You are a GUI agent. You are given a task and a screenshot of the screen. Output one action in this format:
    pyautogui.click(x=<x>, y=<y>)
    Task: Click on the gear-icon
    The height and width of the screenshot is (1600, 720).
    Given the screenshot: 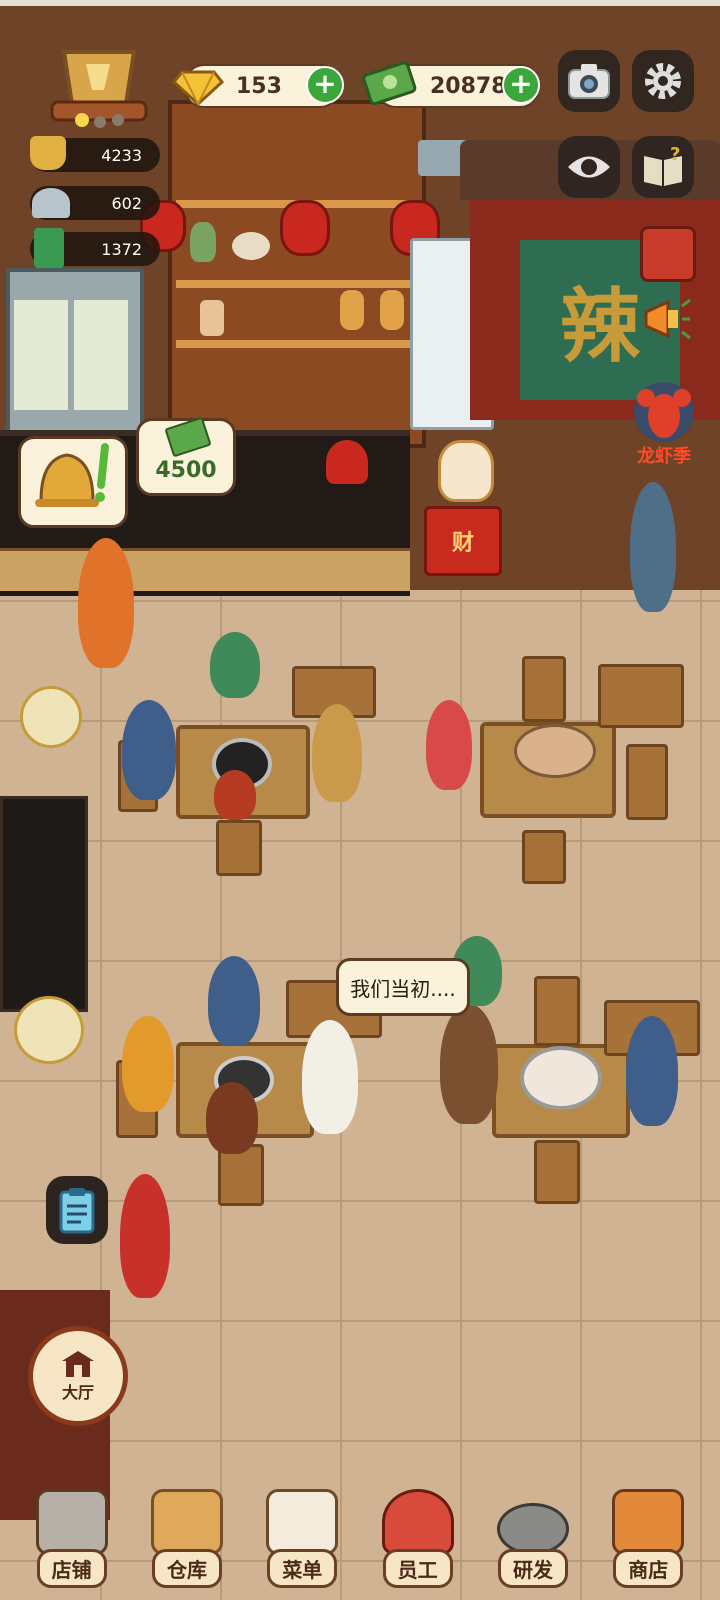 What is the action you would take?
    pyautogui.click(x=663, y=81)
    